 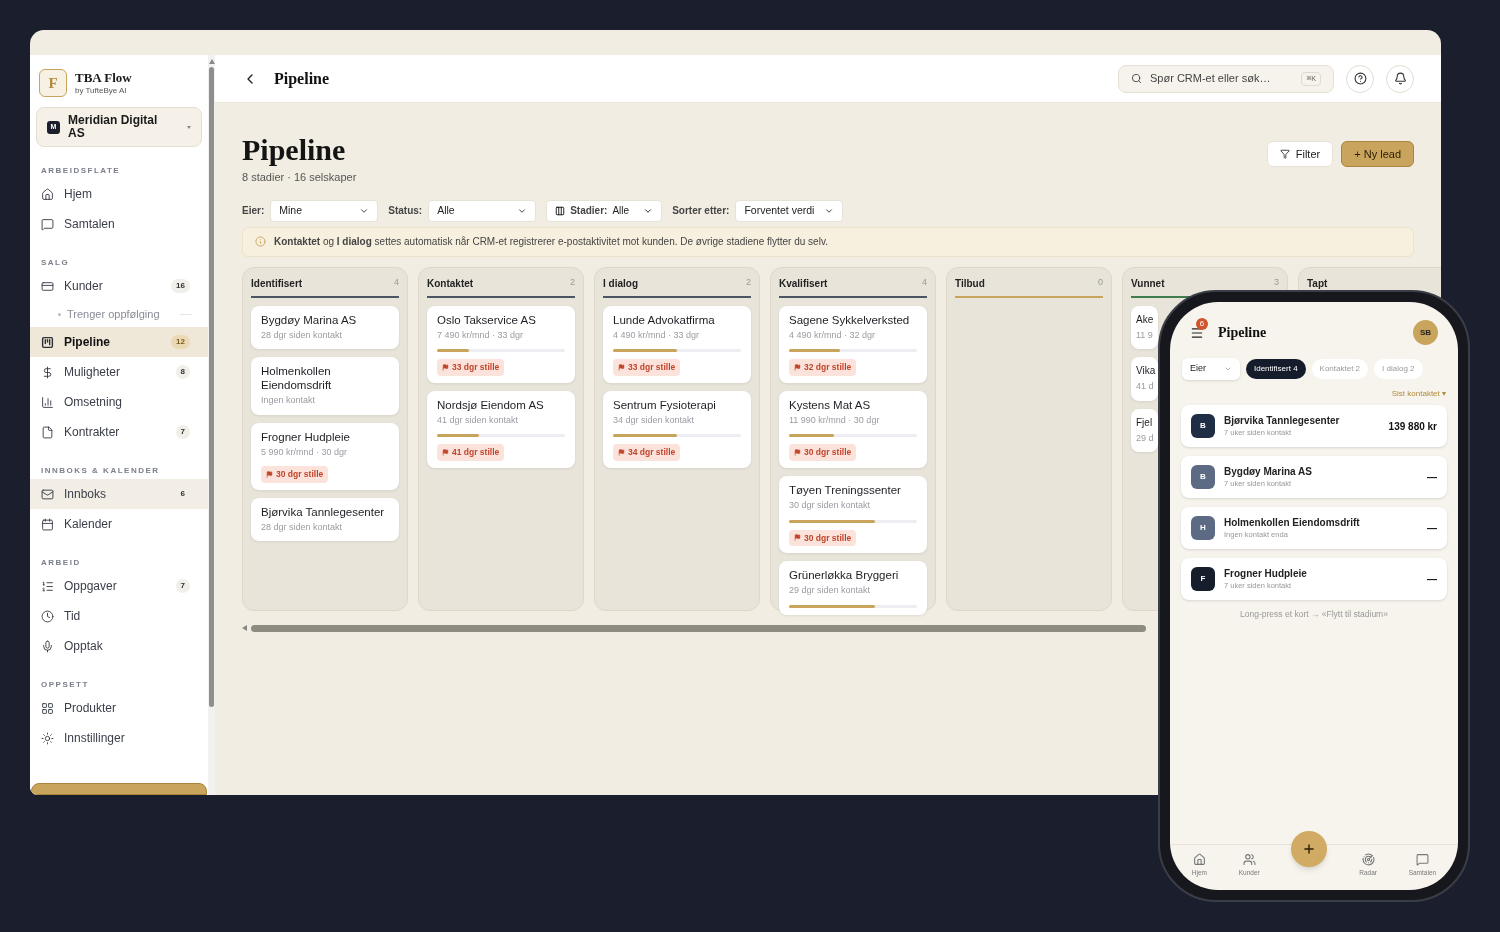 I want to click on filter-icon, so click(x=1284, y=154).